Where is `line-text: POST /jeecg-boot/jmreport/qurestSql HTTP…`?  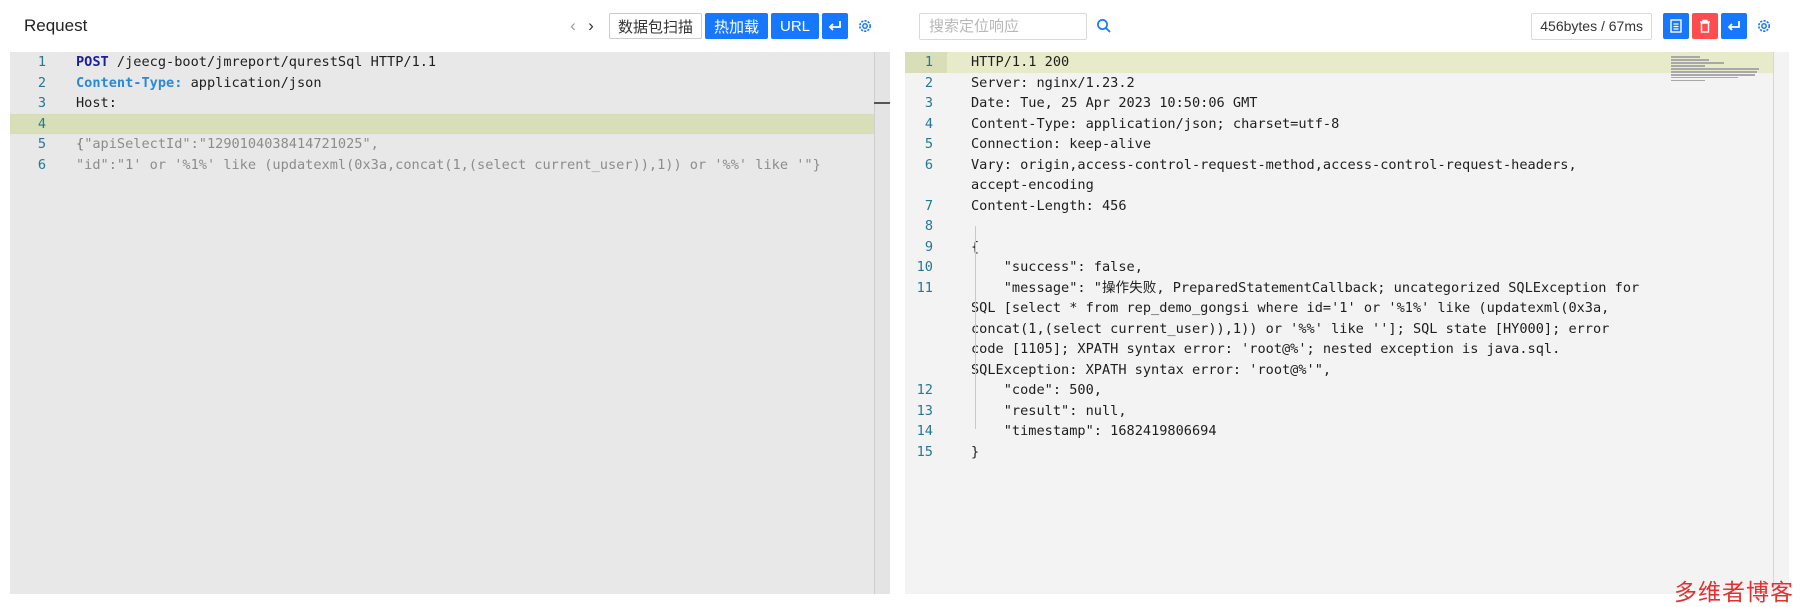 line-text: POST /jeecg-boot/jmreport/qurestSql HTTP… is located at coordinates (467, 62).